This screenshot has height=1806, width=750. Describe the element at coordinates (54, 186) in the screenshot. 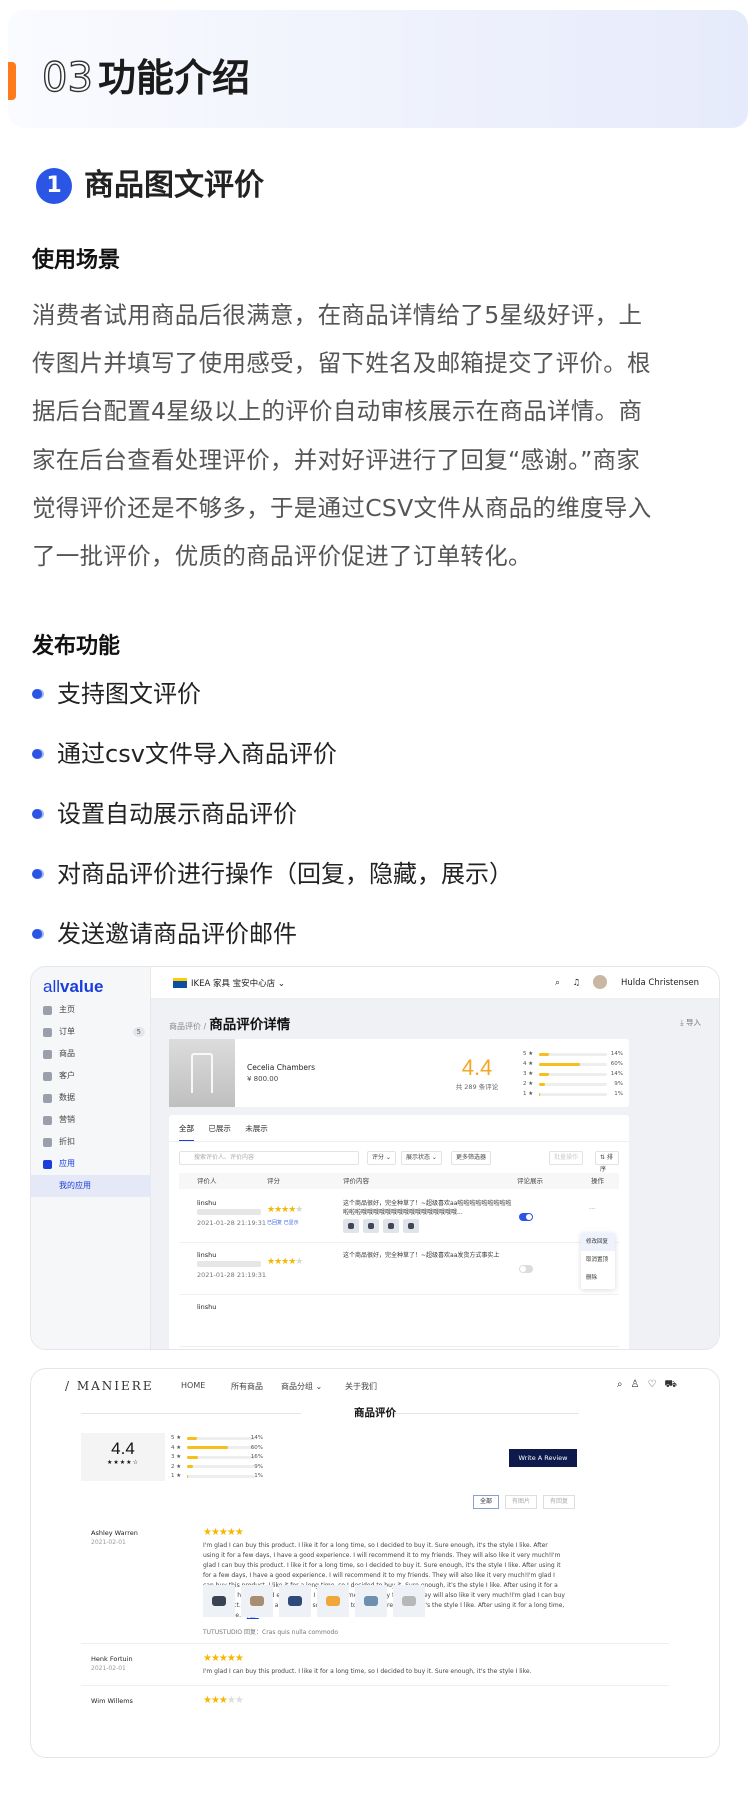

I see `number-badge: 1` at that location.